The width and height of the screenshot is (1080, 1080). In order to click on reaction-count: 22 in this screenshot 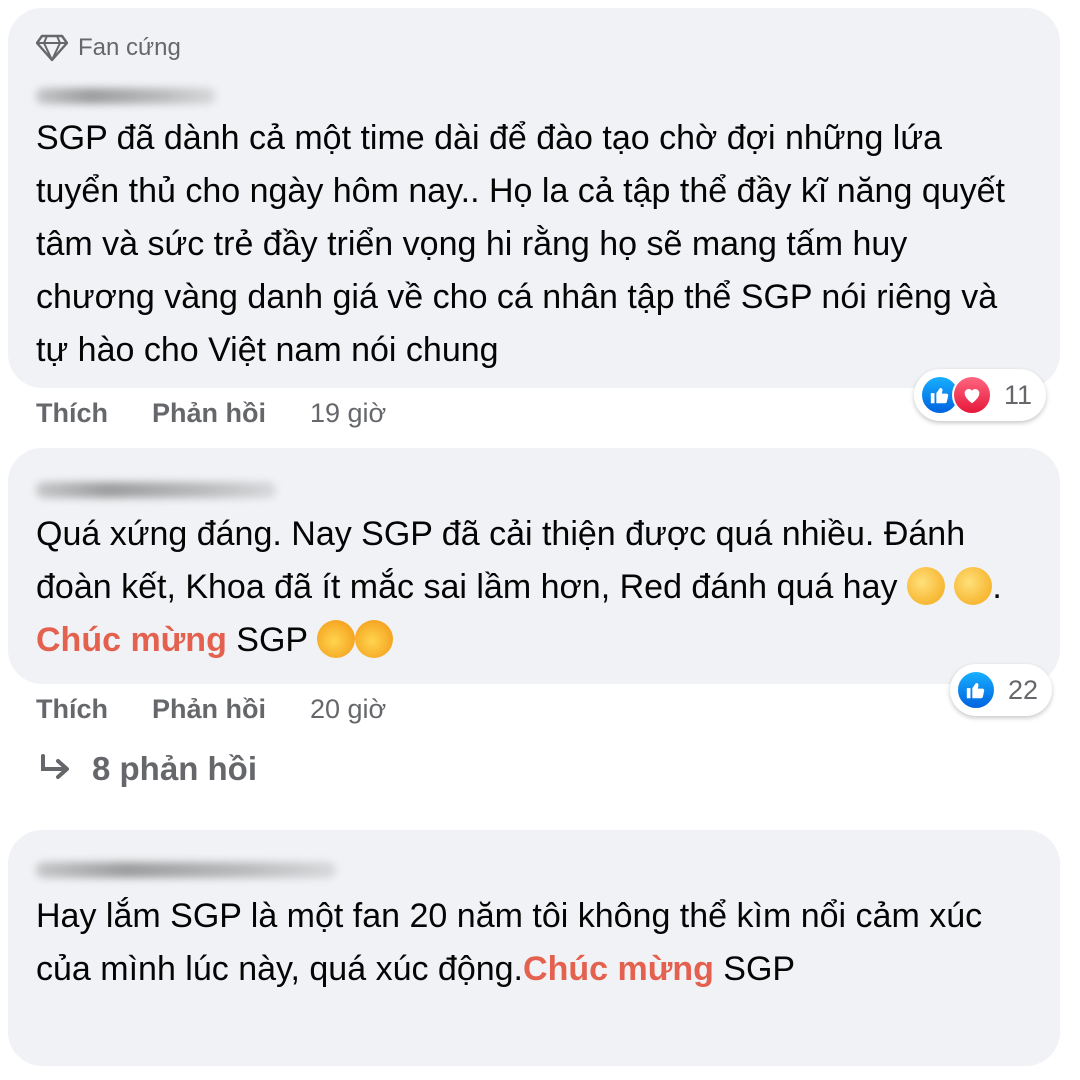, I will do `click(1023, 689)`.